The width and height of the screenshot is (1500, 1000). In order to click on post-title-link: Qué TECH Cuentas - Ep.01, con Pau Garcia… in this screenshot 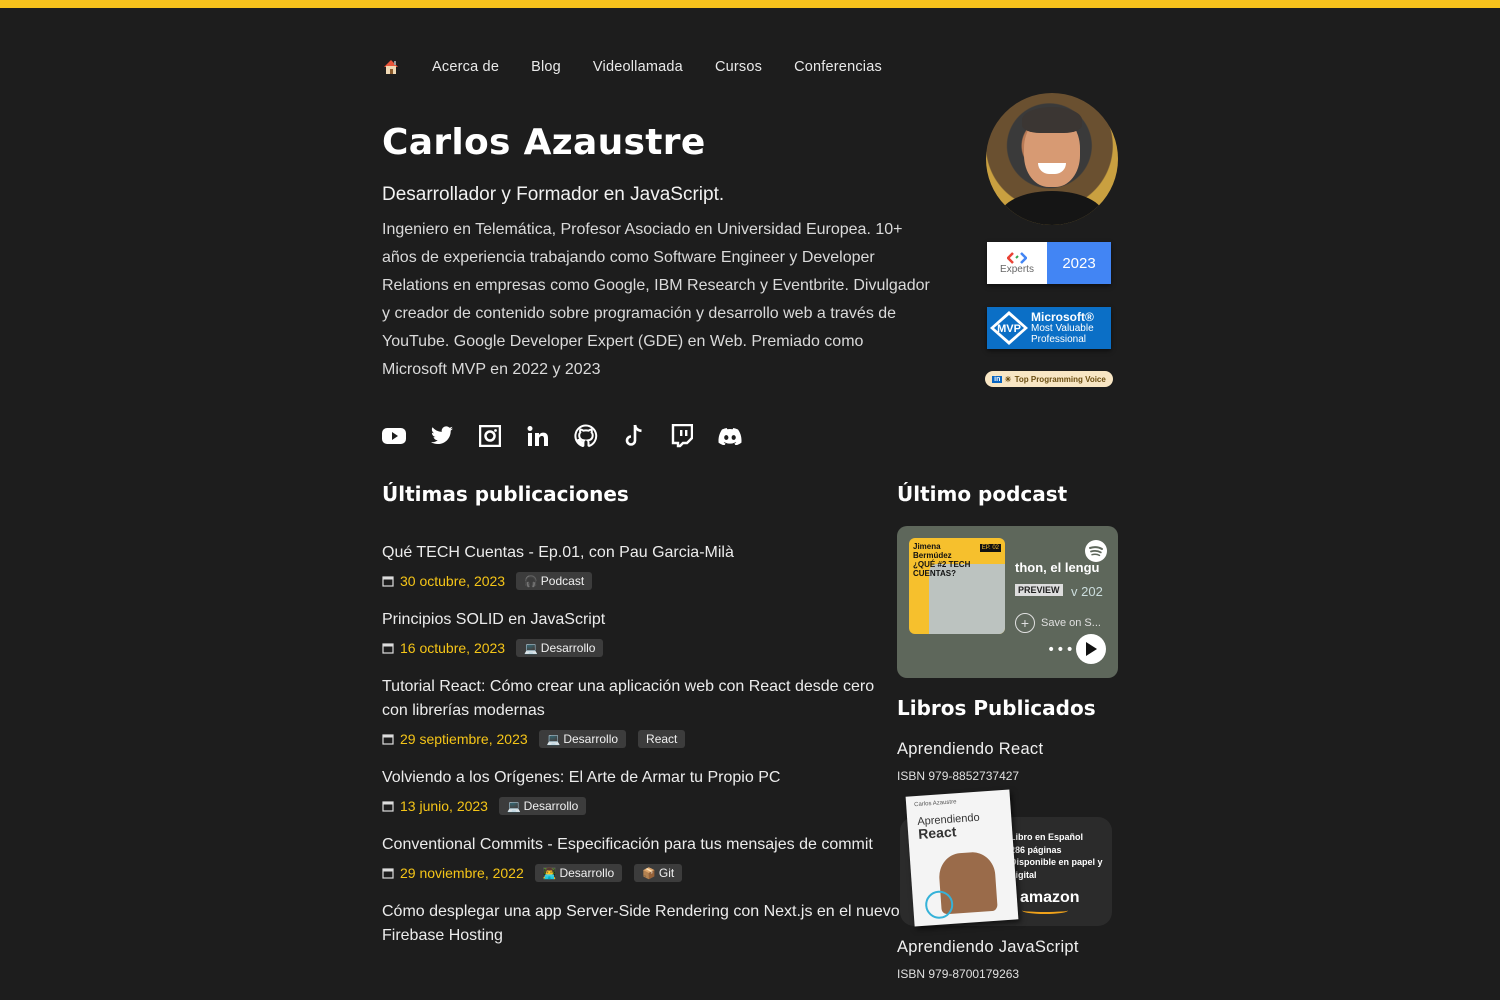, I will do `click(632, 553)`.